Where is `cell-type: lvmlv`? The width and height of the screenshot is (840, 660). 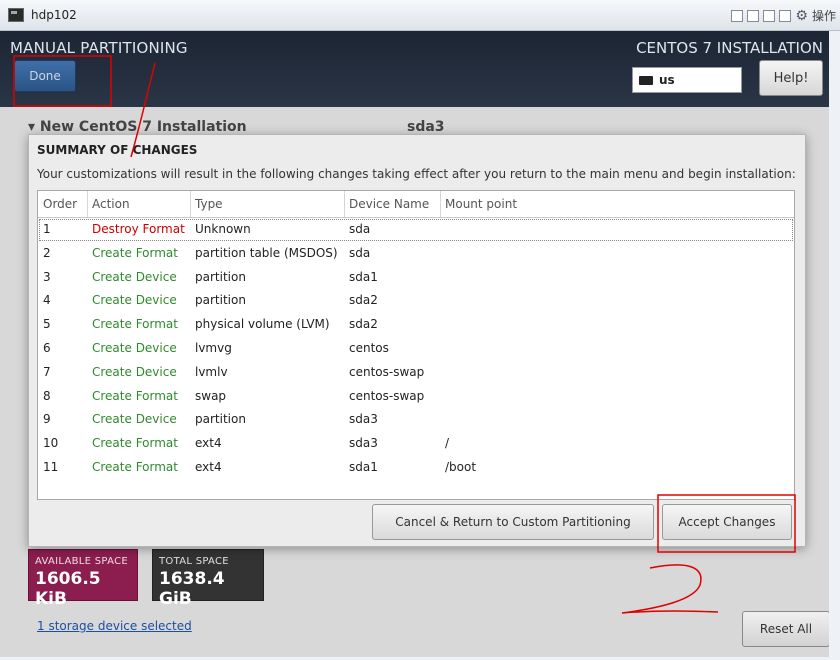
cell-type: lvmlv is located at coordinates (211, 371).